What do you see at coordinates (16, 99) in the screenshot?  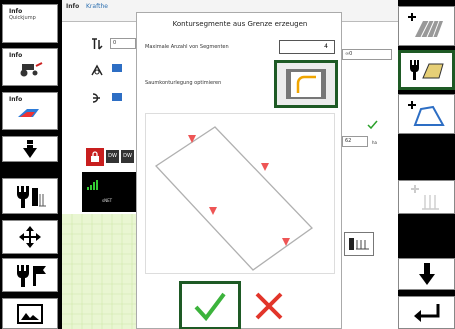 I see `implement-info-label: Info` at bounding box center [16, 99].